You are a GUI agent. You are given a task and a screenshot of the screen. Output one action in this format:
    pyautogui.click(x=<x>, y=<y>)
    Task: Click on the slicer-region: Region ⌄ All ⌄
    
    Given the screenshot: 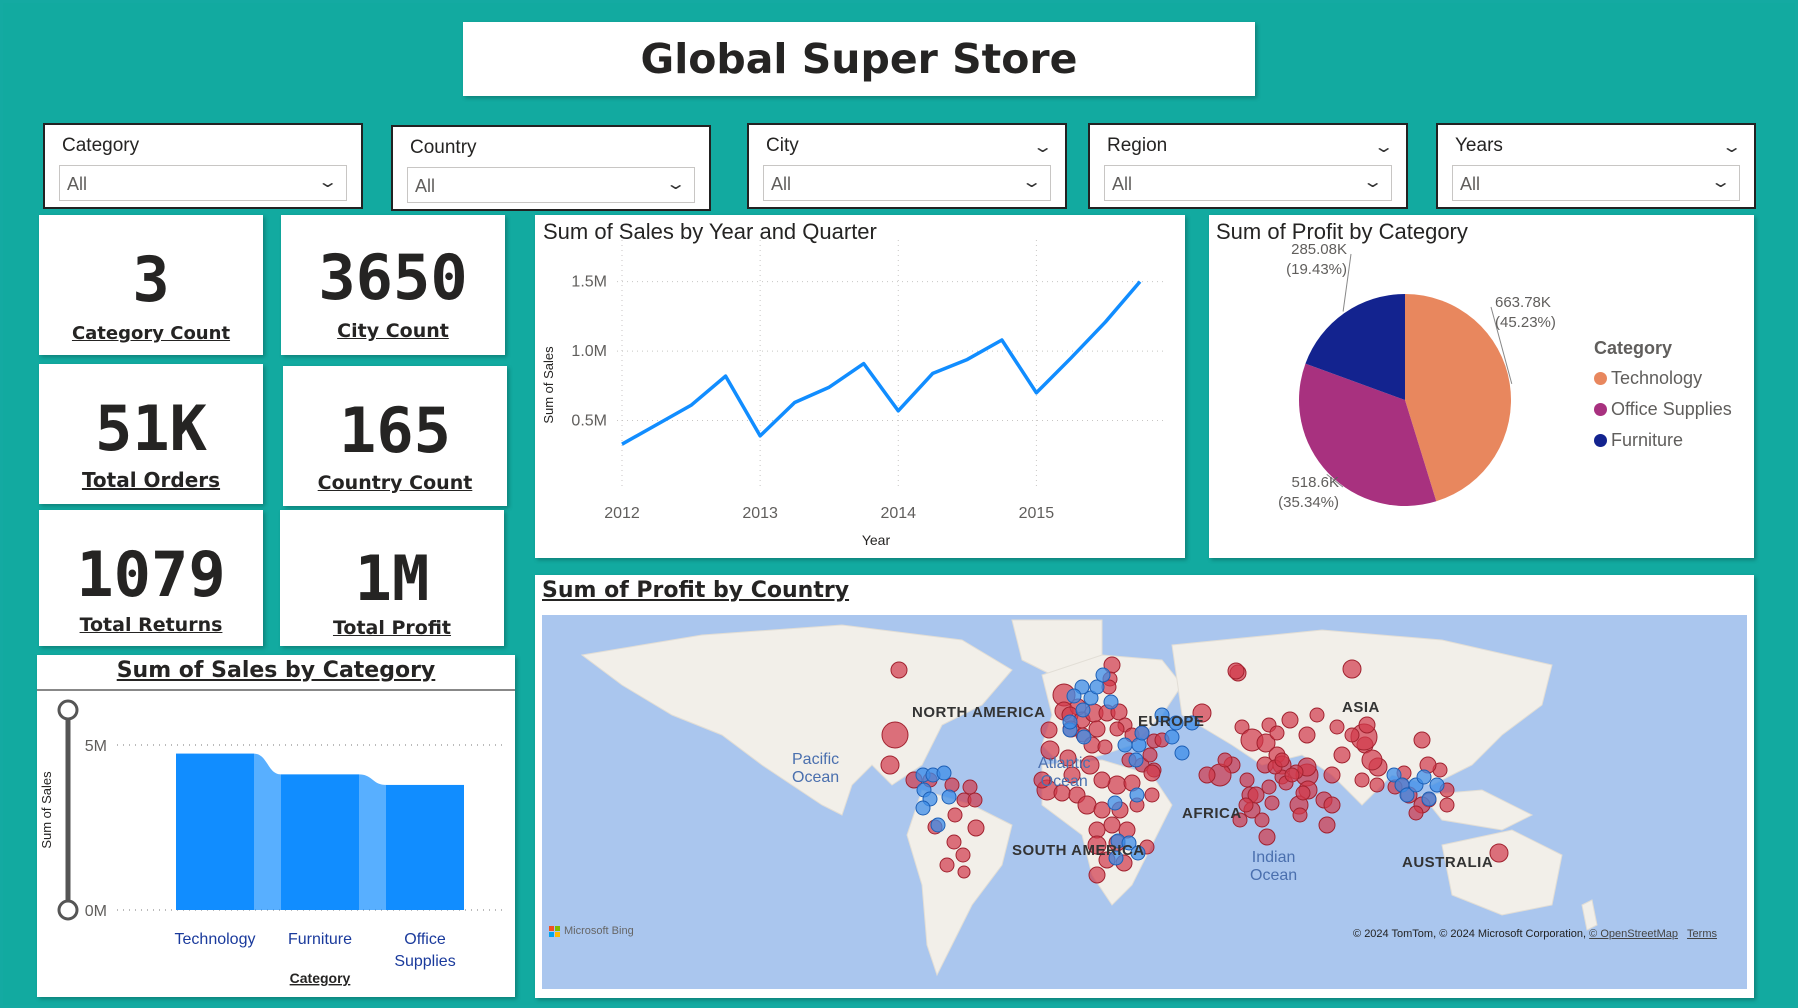 What is the action you would take?
    pyautogui.click(x=1248, y=166)
    